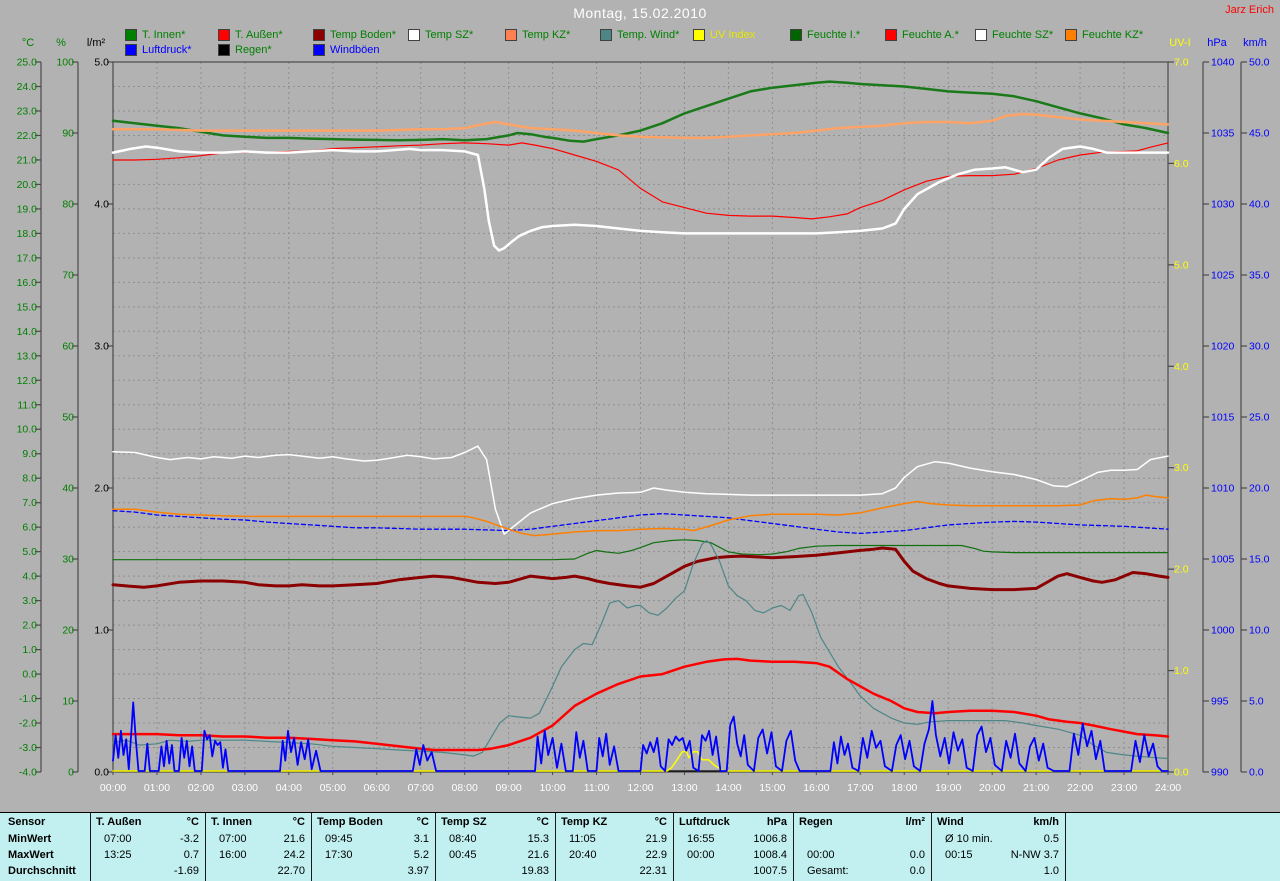 Image resolution: width=1280 pixels, height=881 pixels. Describe the element at coordinates (915, 822) in the screenshot. I see `table-col-unit-regen: l/m²` at that location.